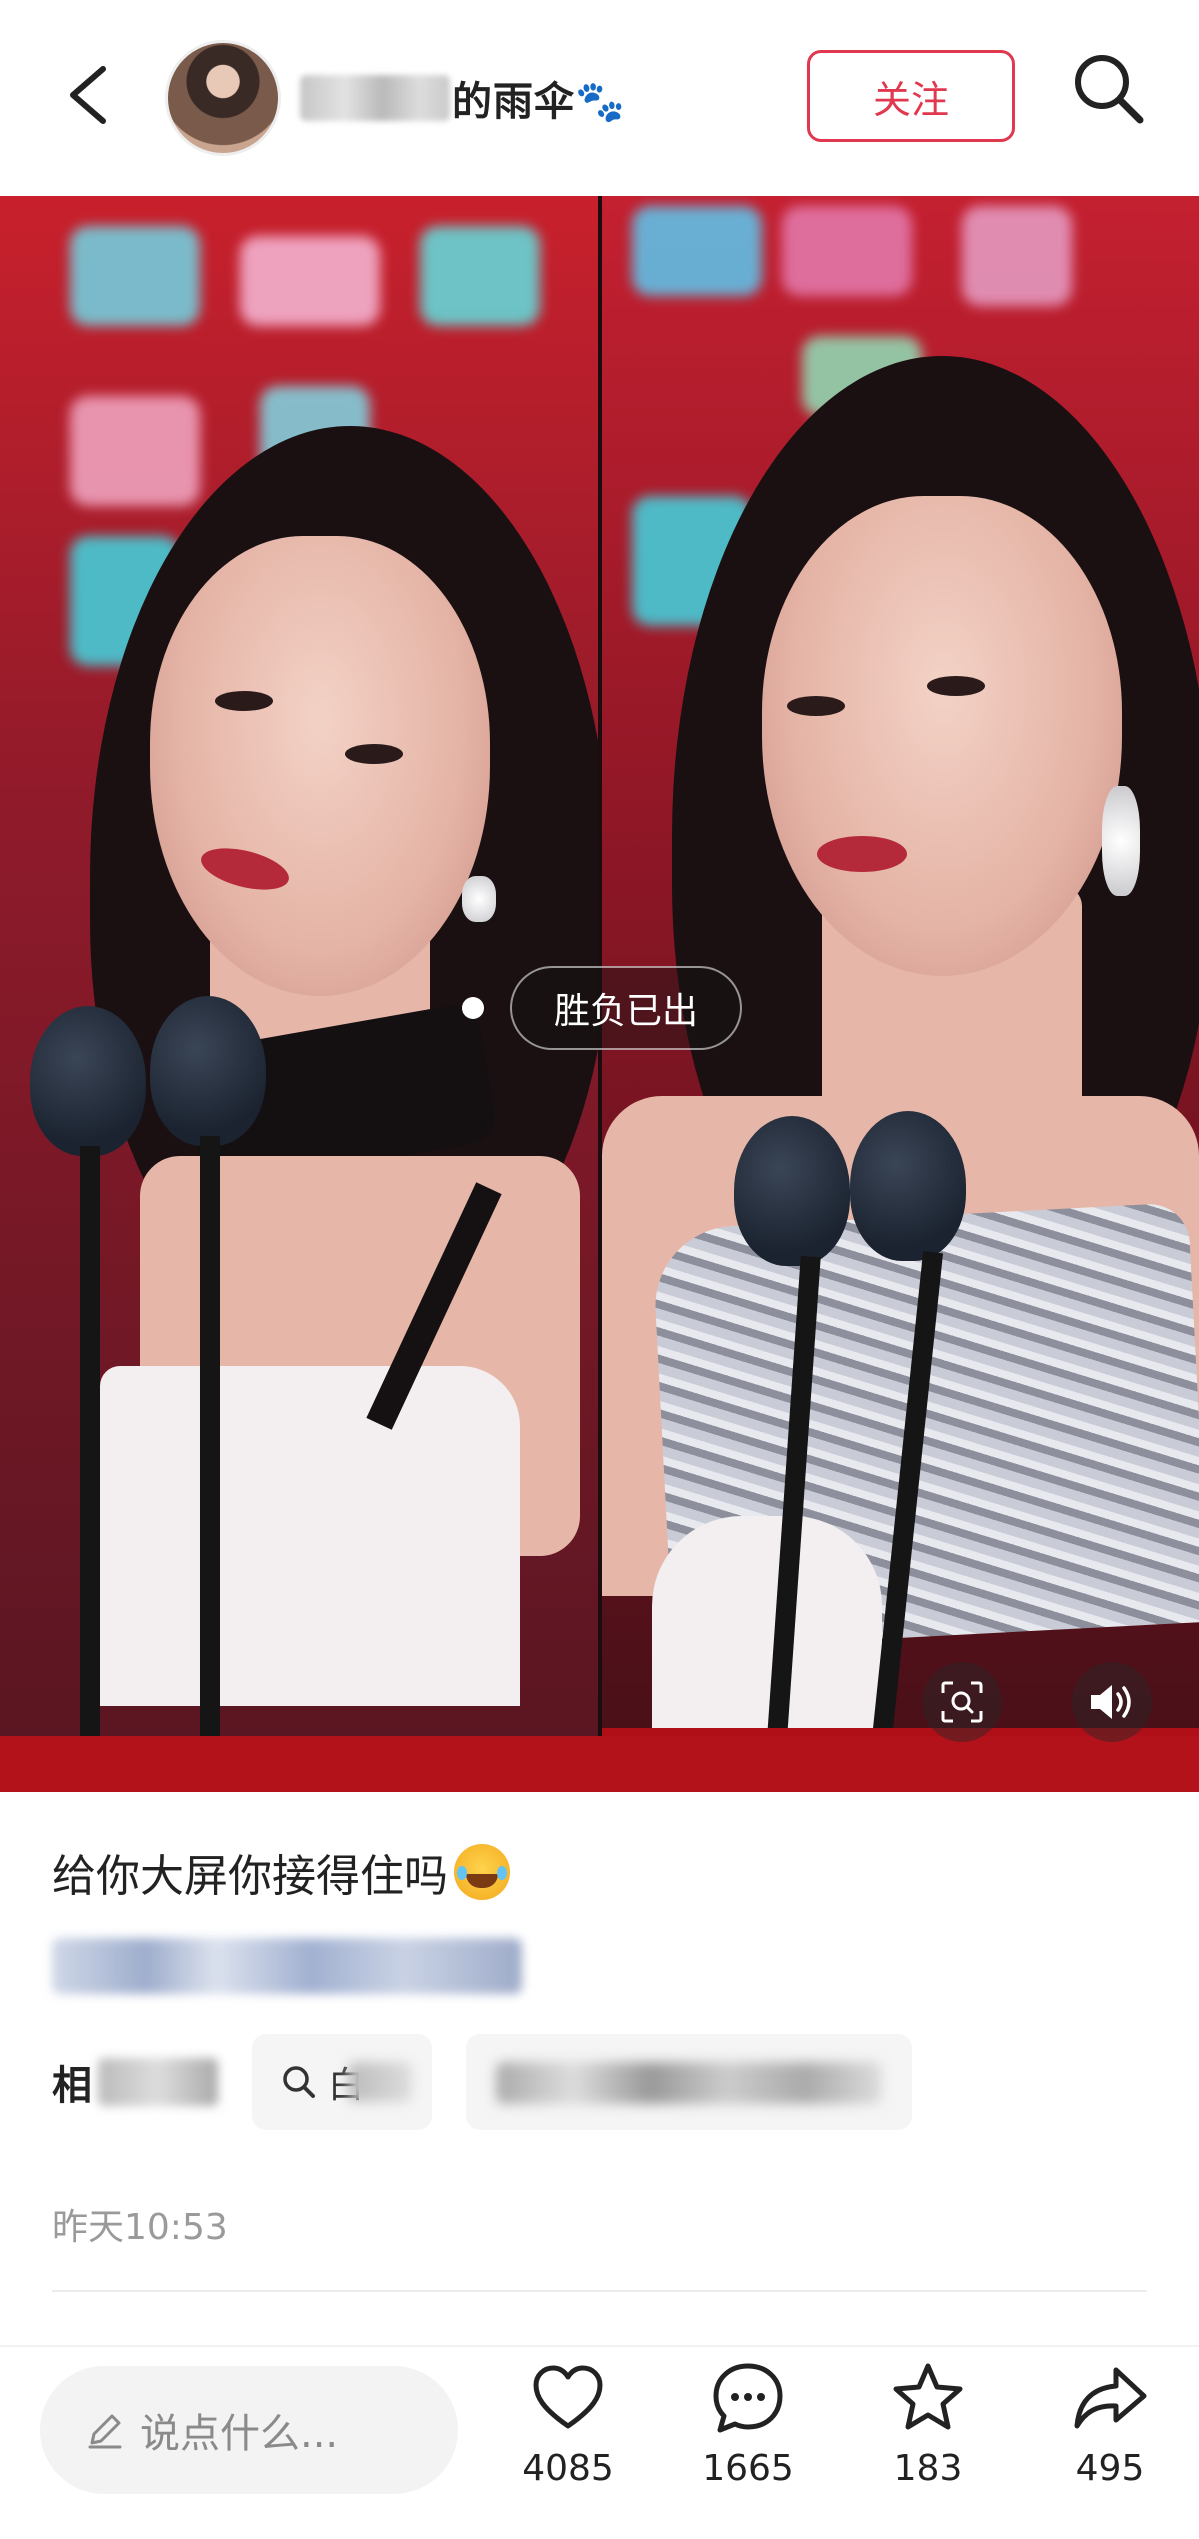 This screenshot has height=2539, width=1199. I want to click on follow-button: 关注, so click(911, 96).